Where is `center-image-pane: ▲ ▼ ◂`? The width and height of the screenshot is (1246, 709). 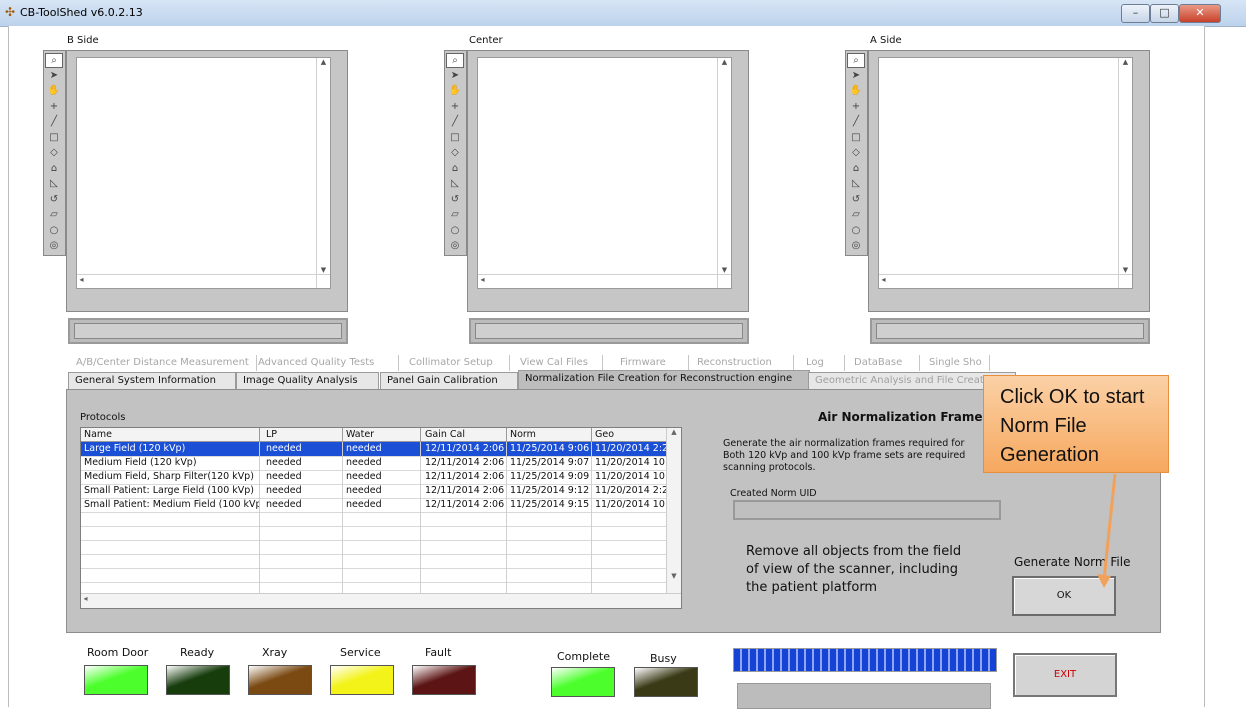
center-image-pane: ▲ ▼ ◂ is located at coordinates (604, 173).